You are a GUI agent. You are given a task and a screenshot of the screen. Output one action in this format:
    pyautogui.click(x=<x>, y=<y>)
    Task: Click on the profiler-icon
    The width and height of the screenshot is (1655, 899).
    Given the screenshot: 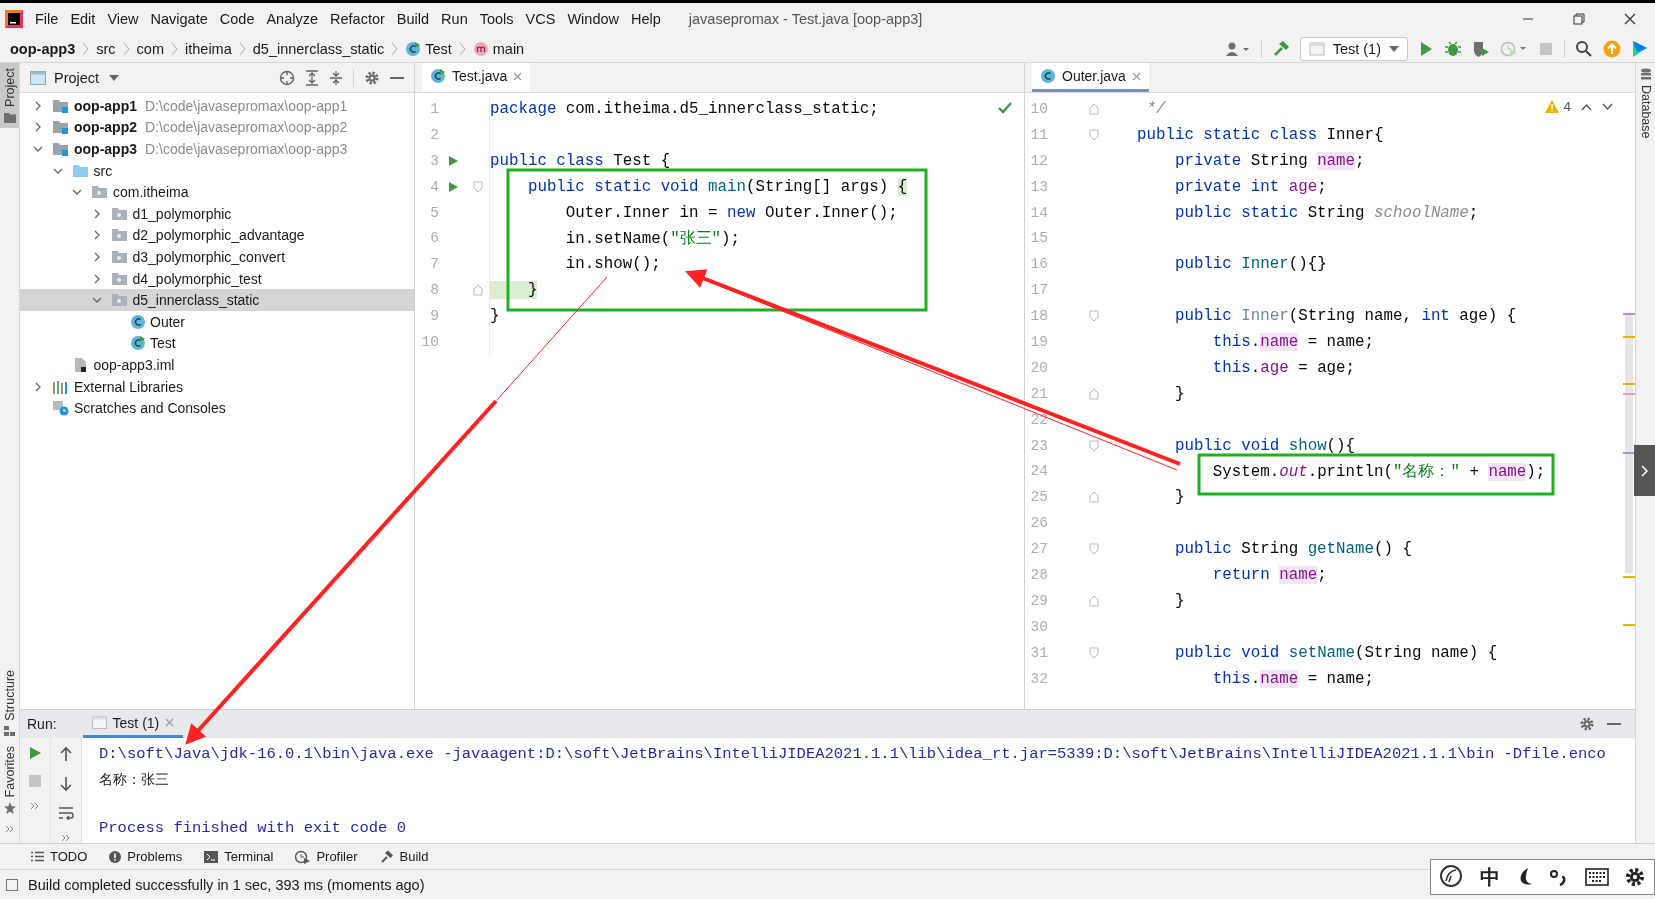 What is the action you would take?
    pyautogui.click(x=1514, y=48)
    